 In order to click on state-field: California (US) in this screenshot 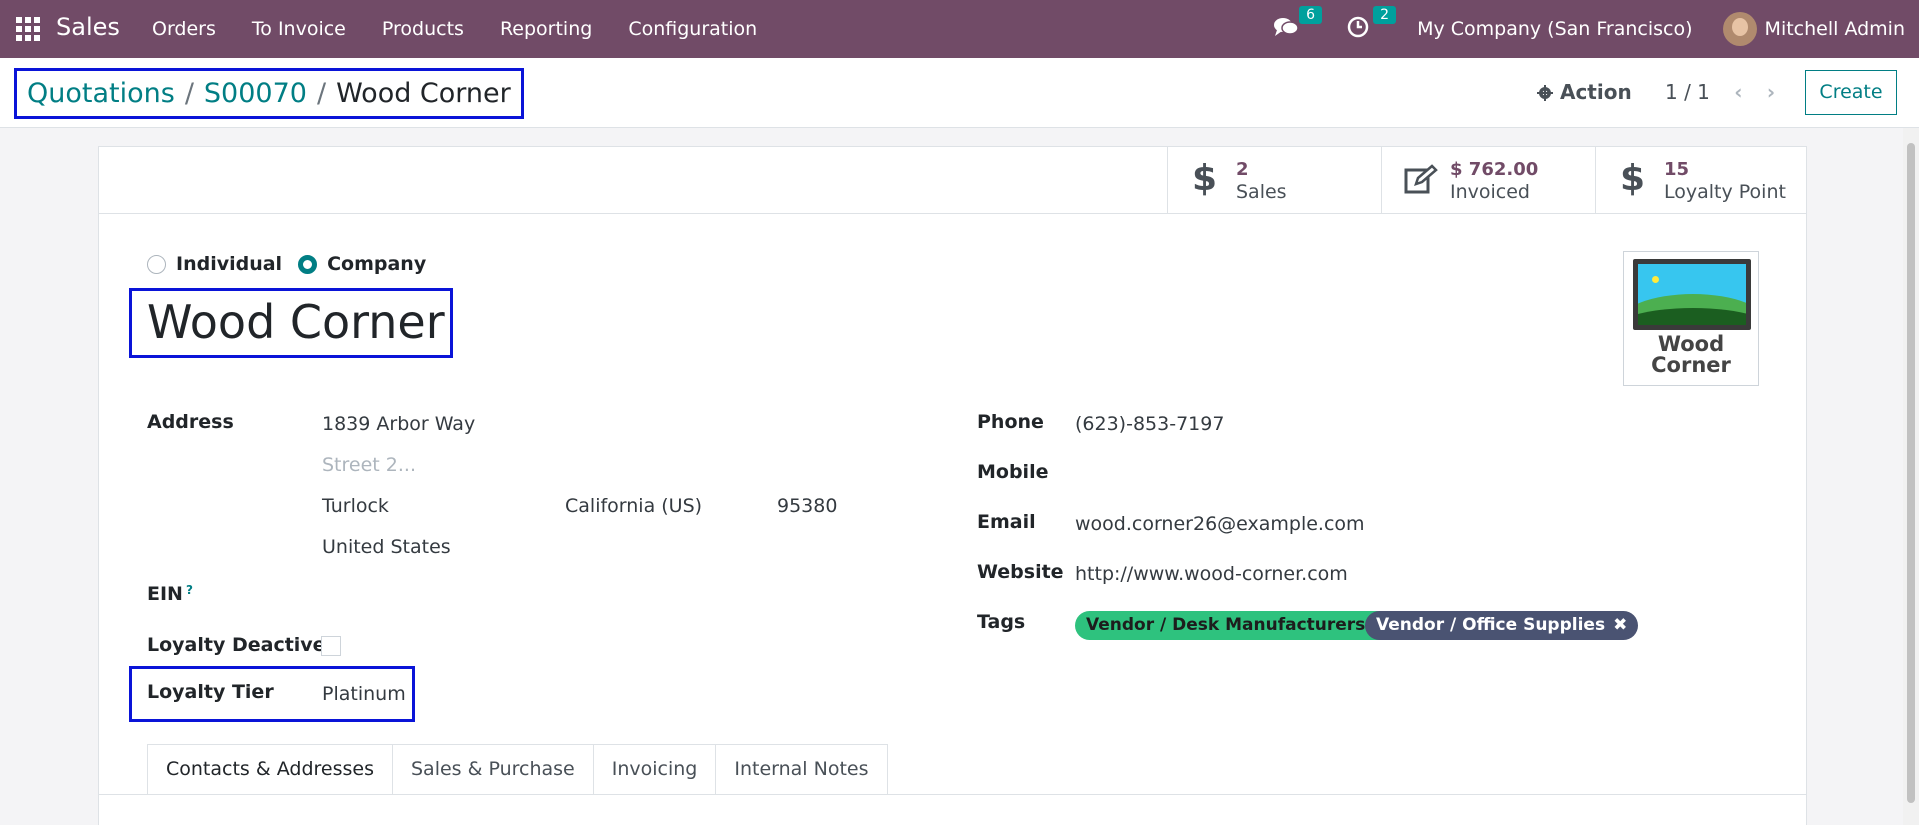, I will do `click(633, 506)`.